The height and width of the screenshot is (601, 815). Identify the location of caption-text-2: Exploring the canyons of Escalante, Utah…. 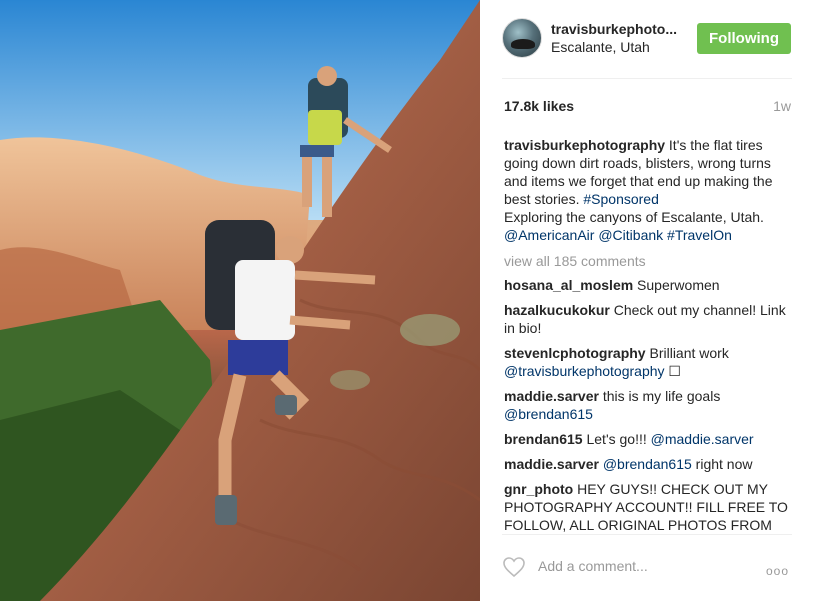
(634, 217).